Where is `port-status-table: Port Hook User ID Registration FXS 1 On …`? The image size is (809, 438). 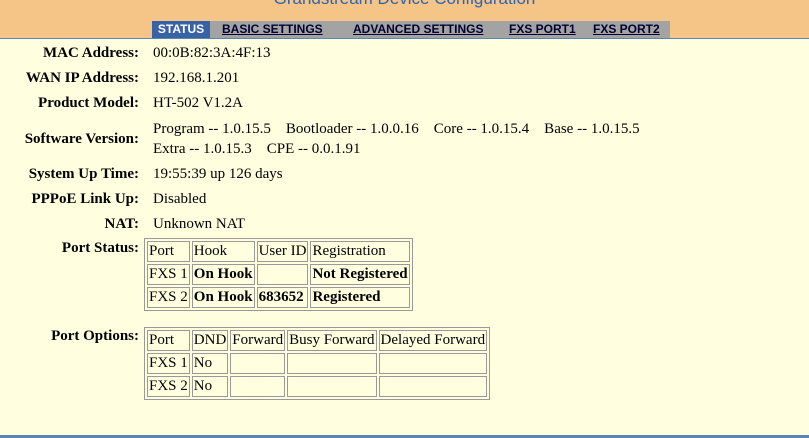
port-status-table: Port Hook User ID Registration FXS 1 On … is located at coordinates (278, 274).